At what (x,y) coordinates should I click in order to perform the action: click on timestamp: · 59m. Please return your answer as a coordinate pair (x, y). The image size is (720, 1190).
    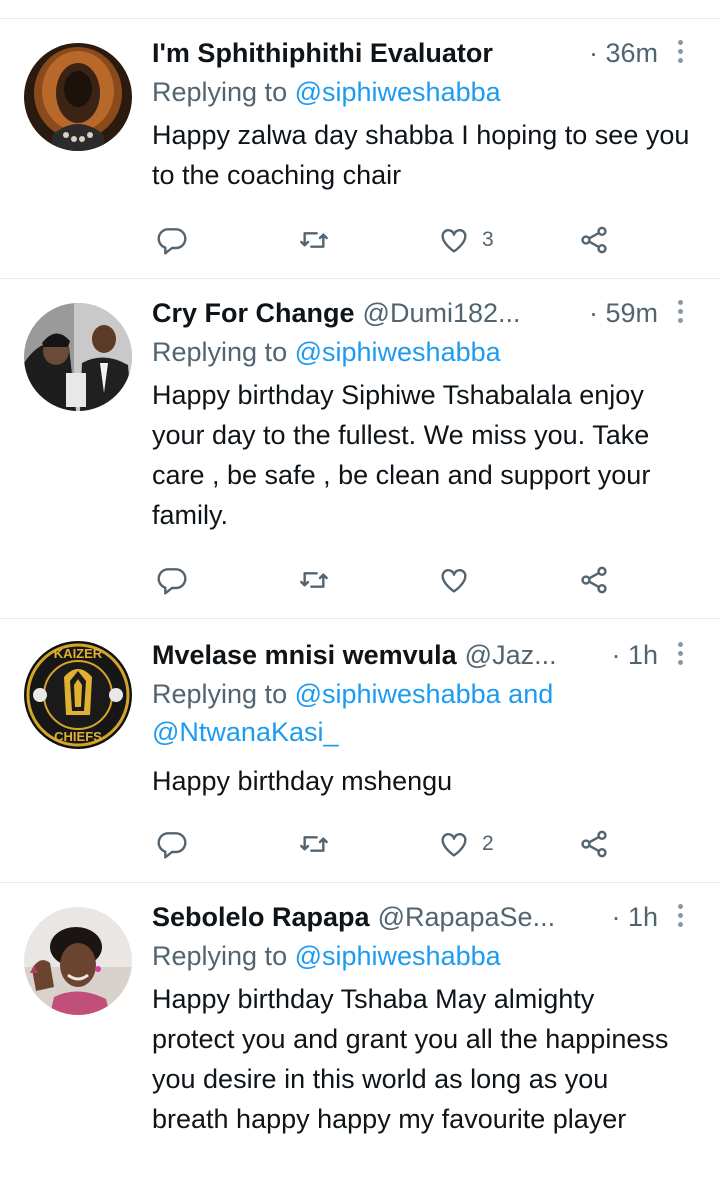
    Looking at the image, I should click on (623, 313).